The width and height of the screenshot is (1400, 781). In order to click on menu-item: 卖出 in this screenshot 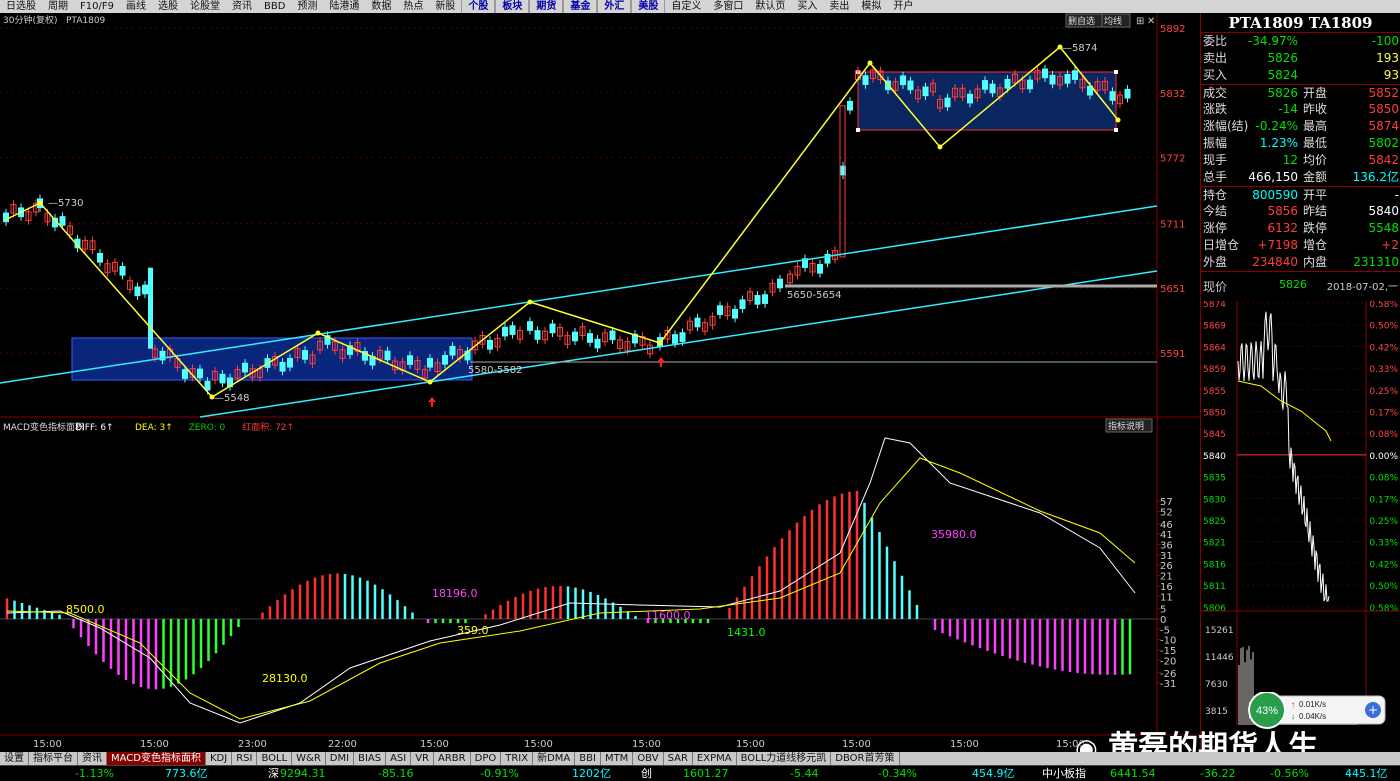, I will do `click(839, 6)`.